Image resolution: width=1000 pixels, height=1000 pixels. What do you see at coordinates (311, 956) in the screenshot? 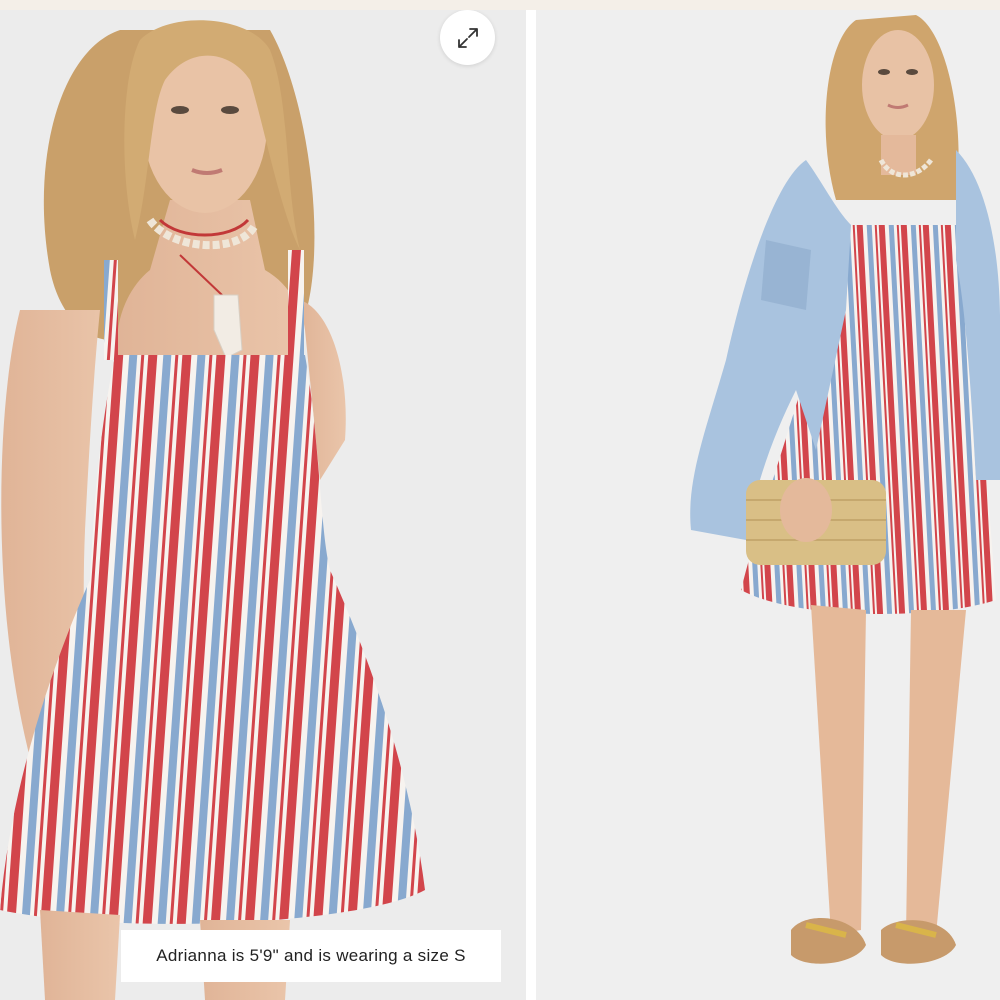
I see `model-size-caption: Adrianna is 5'9" and is wearing a size S` at bounding box center [311, 956].